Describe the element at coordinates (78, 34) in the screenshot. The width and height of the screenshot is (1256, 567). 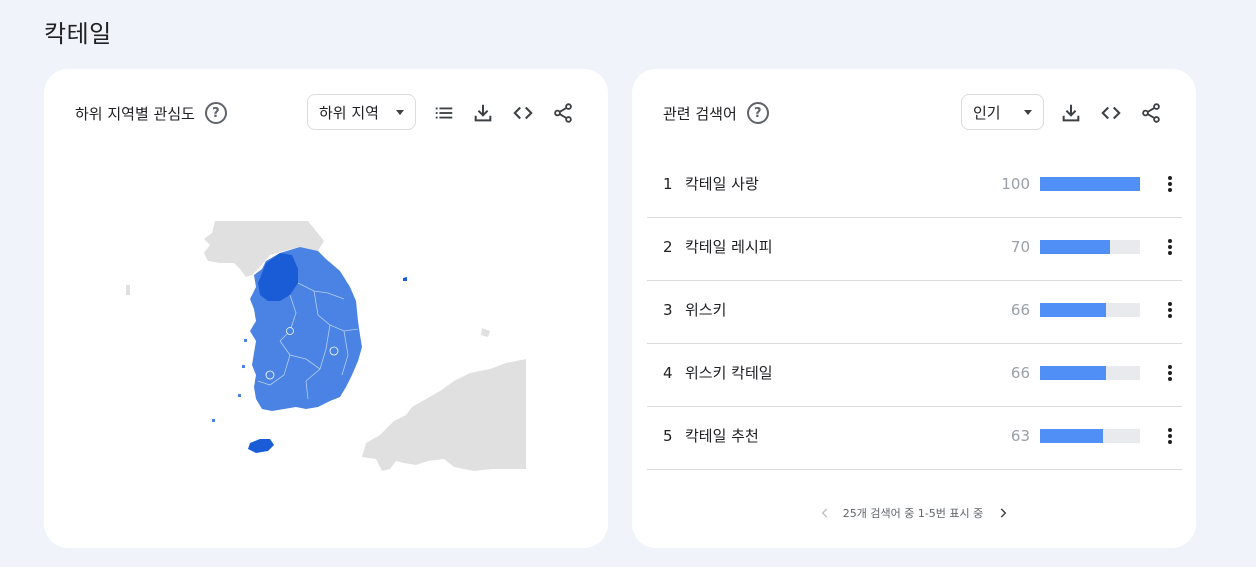
I see `page-title: 칵테일` at that location.